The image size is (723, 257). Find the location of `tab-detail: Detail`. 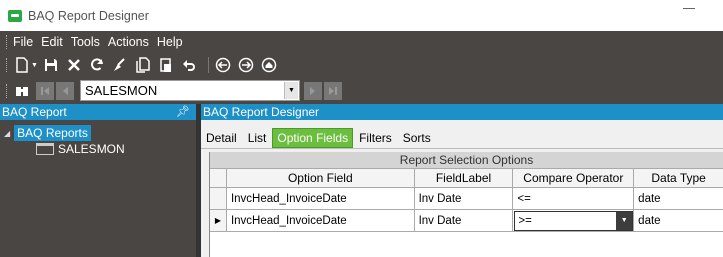

tab-detail: Detail is located at coordinates (221, 138).